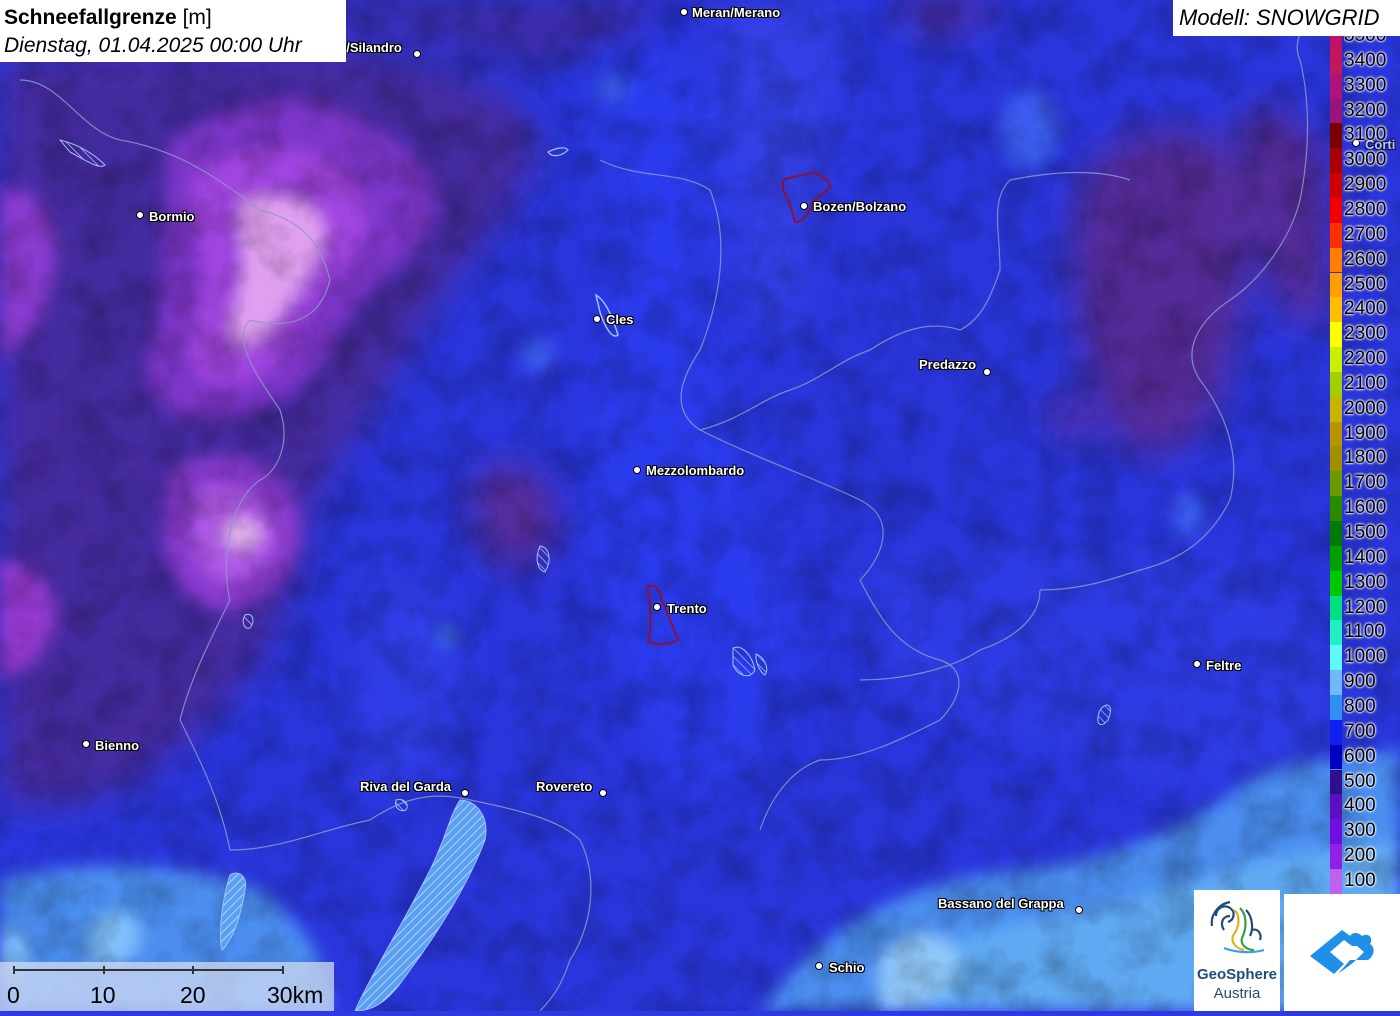 Image resolution: width=1400 pixels, height=1016 pixels. I want to click on city-label-silandro: s/Silandro, so click(370, 47).